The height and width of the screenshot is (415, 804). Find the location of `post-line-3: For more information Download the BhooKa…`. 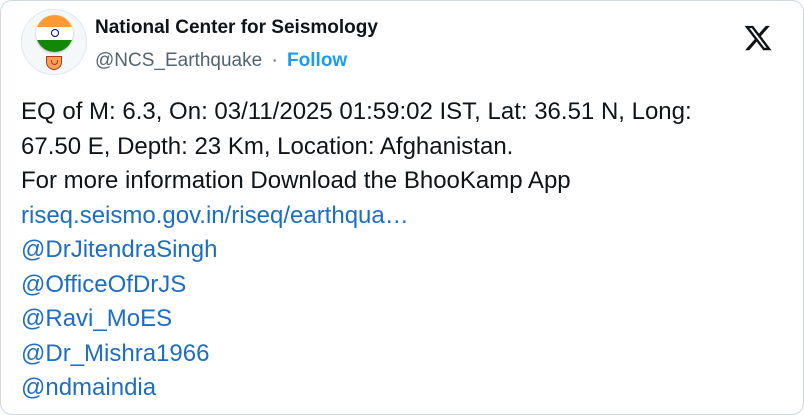

post-line-3: For more information Download the BhooKa… is located at coordinates (296, 180).